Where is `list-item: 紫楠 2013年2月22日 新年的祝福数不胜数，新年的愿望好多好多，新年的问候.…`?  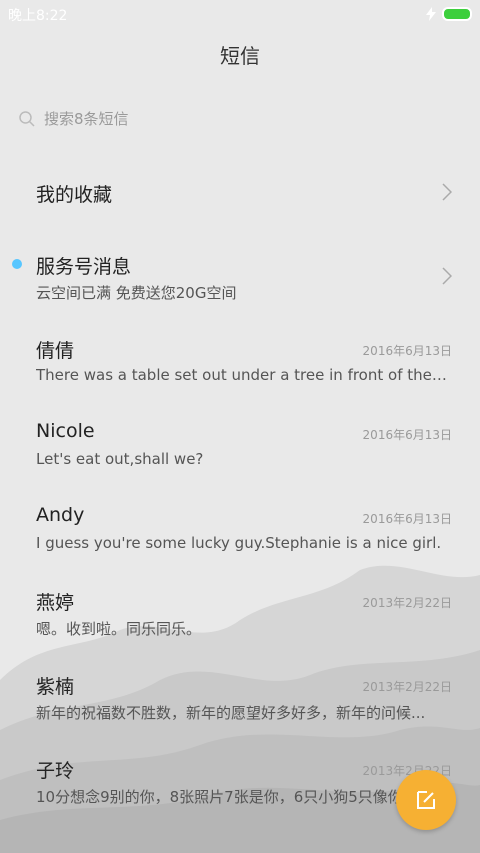
list-item: 紫楠 2013年2月22日 新年的祝福数不胜数，新年的愿望好多好多，新年的问候.… is located at coordinates (240, 696).